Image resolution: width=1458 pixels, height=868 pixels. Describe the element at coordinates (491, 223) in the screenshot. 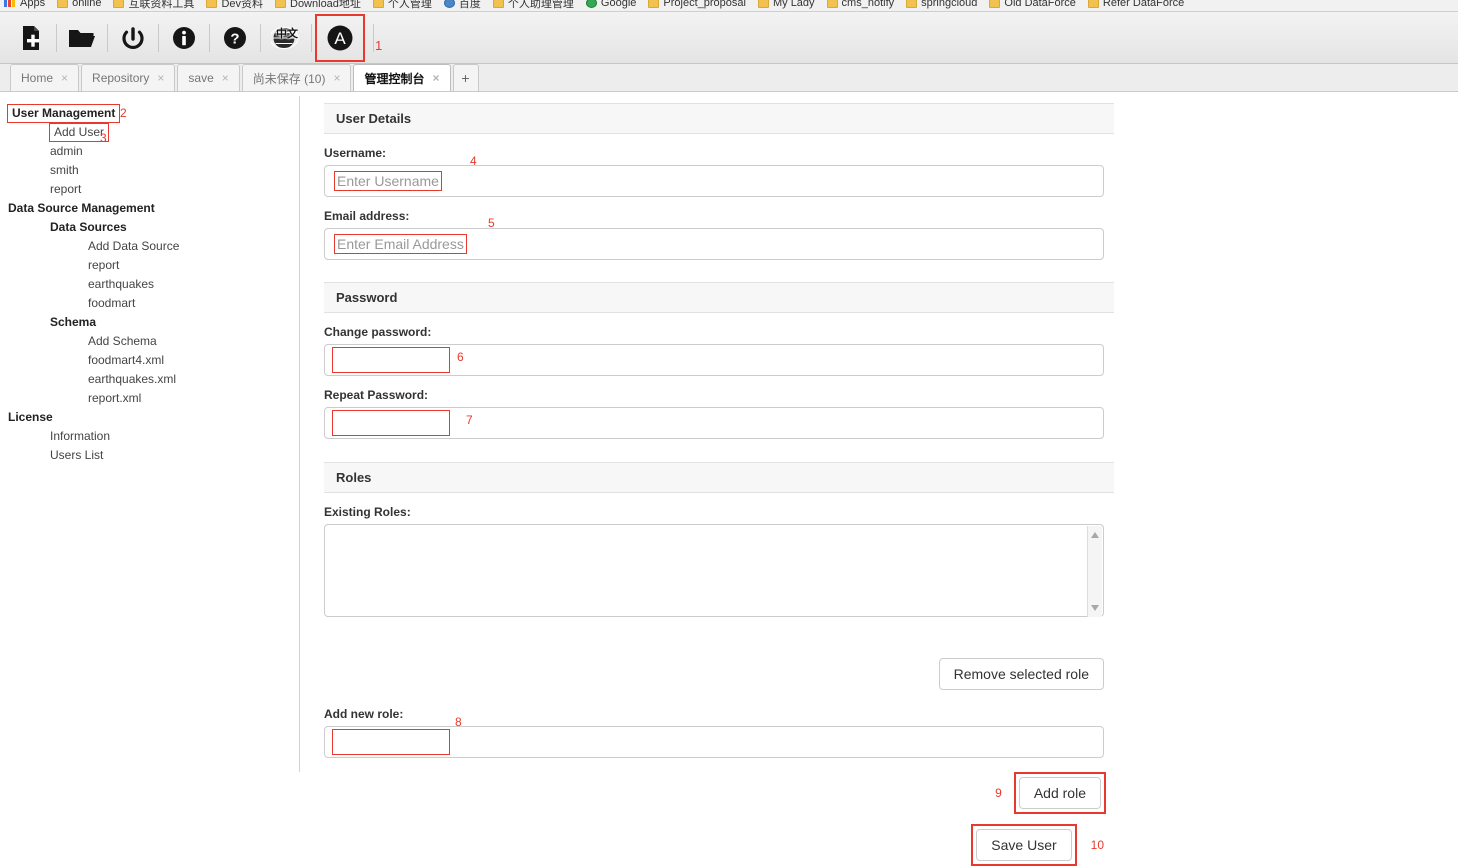

I see `annotation-5: 5` at that location.